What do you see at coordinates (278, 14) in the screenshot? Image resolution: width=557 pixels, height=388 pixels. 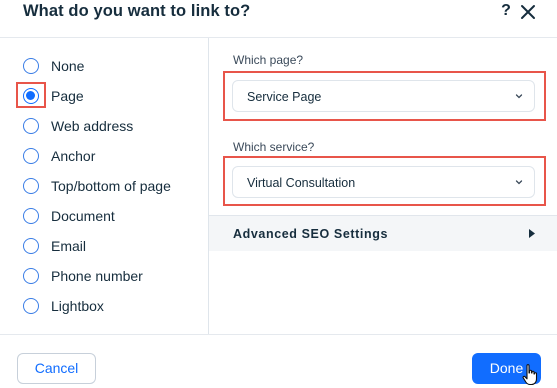 I see `dialog-header: What do you want to link to? ?` at bounding box center [278, 14].